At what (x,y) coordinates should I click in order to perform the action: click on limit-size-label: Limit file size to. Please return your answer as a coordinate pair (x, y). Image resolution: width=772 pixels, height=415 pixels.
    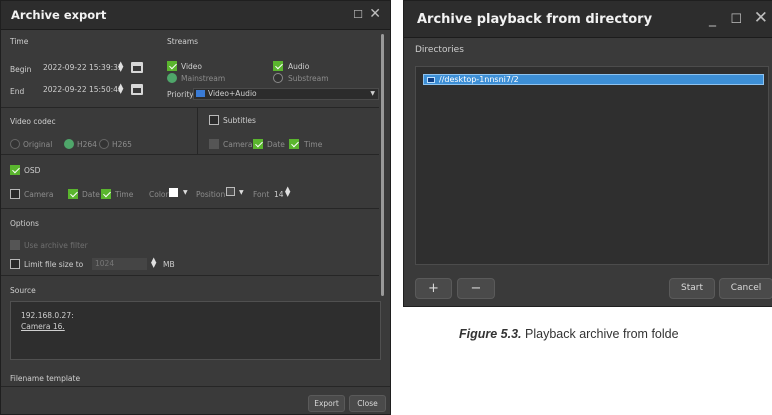
    Looking at the image, I should click on (54, 264).